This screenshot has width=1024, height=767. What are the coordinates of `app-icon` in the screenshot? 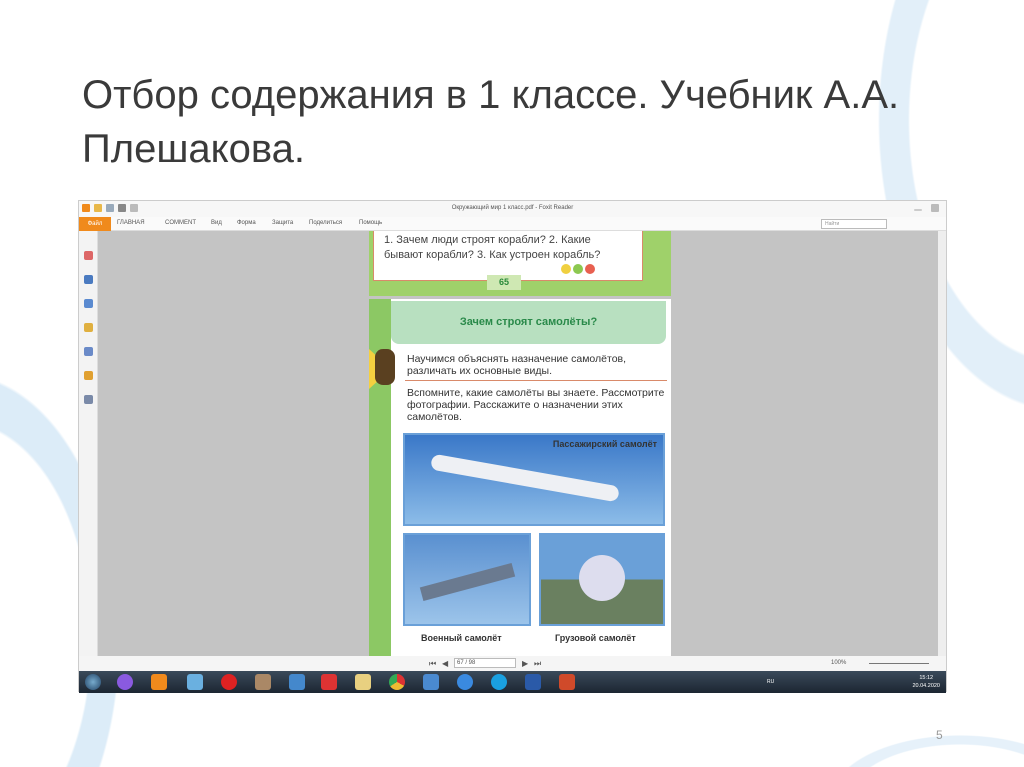 It's located at (297, 682).